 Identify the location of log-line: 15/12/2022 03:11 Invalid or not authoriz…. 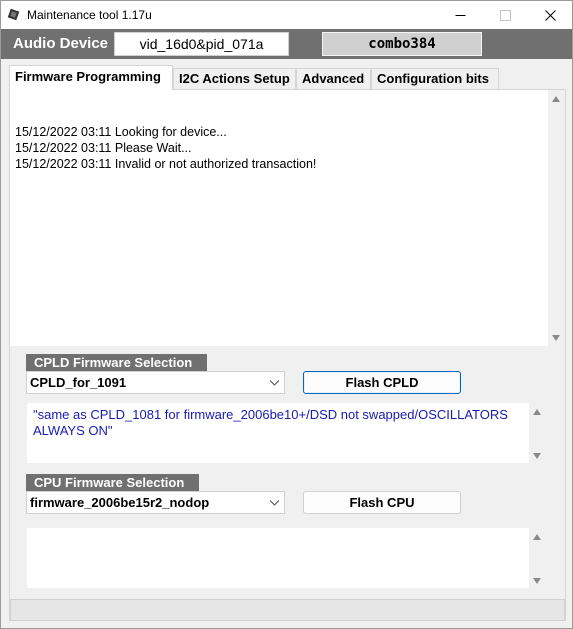
(166, 164).